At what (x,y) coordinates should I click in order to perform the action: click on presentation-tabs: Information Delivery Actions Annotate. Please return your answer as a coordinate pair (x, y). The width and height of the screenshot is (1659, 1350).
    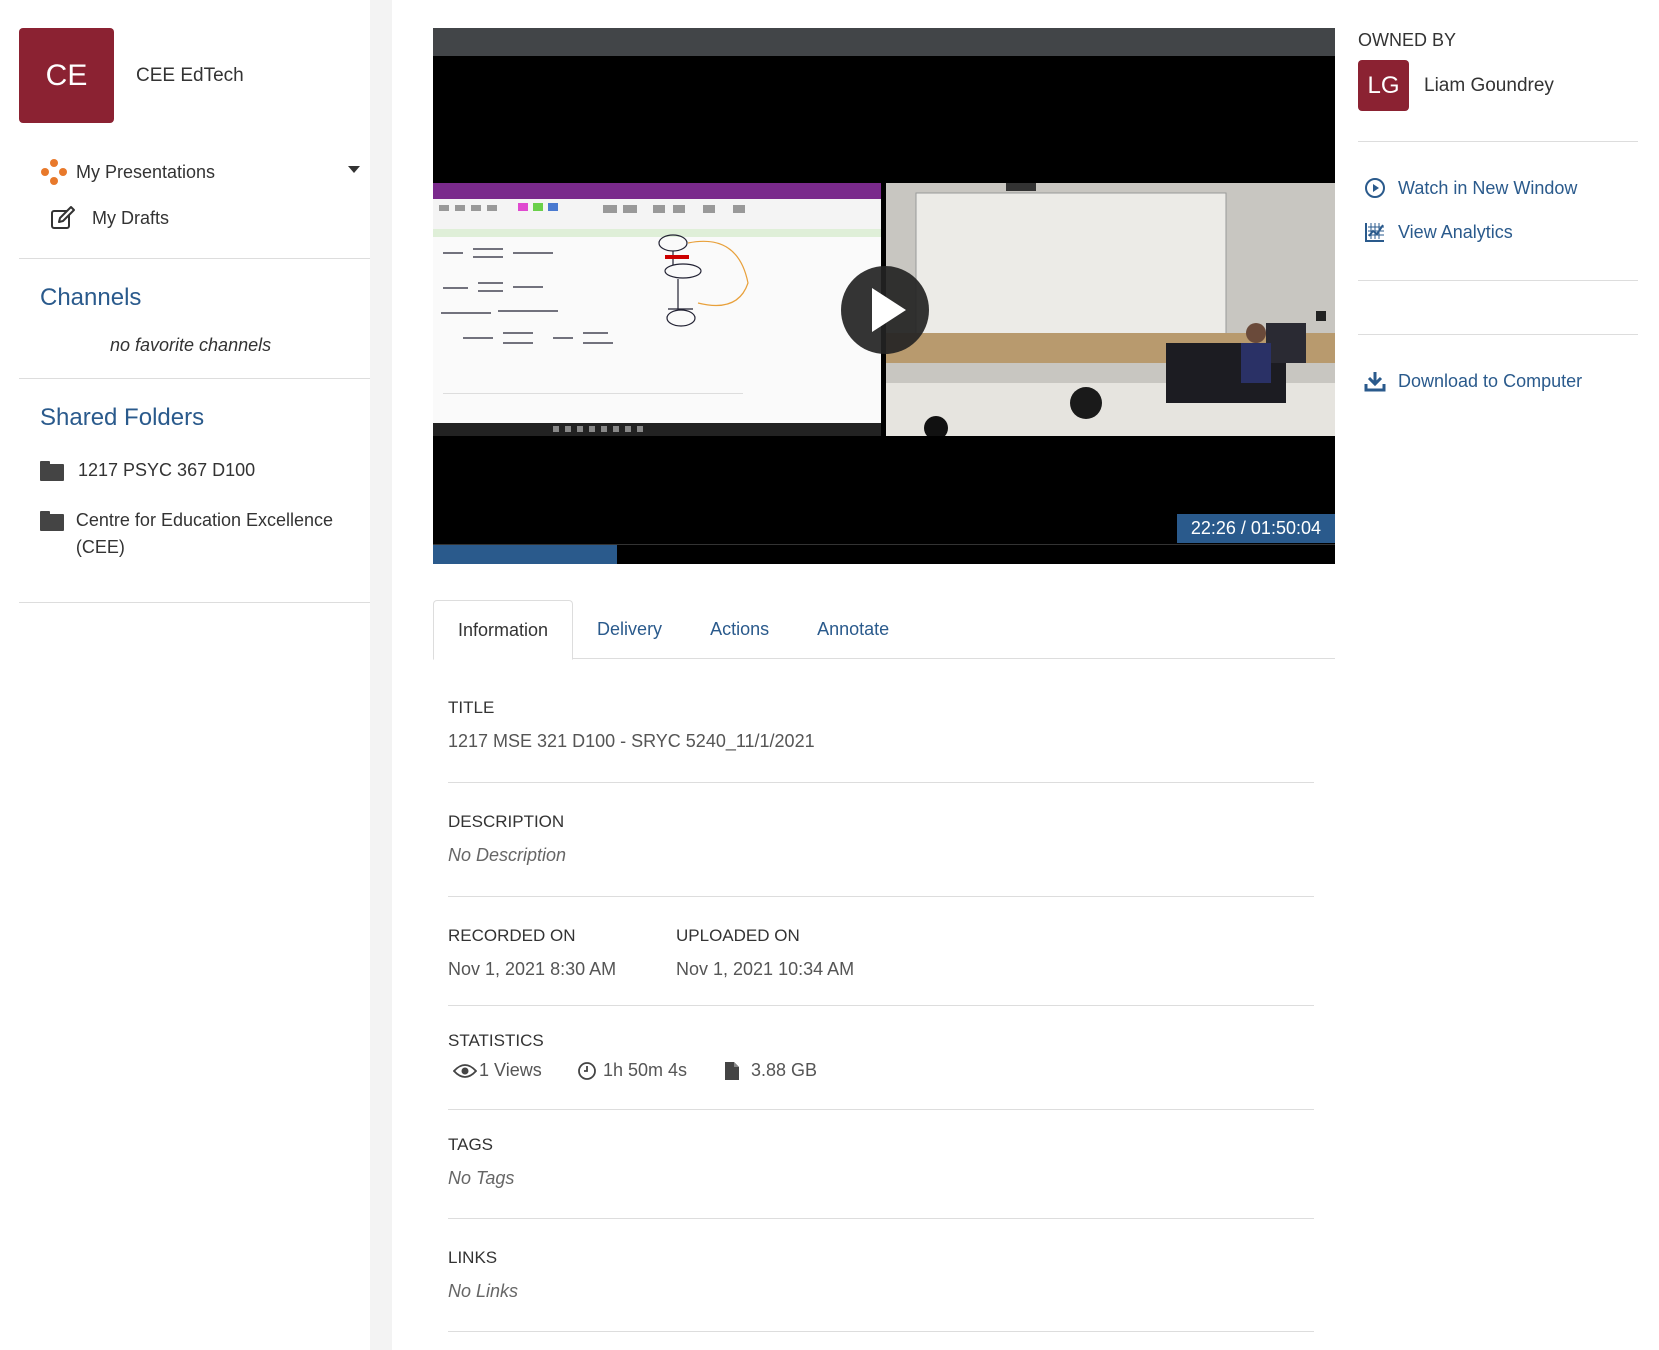
    Looking at the image, I should click on (884, 630).